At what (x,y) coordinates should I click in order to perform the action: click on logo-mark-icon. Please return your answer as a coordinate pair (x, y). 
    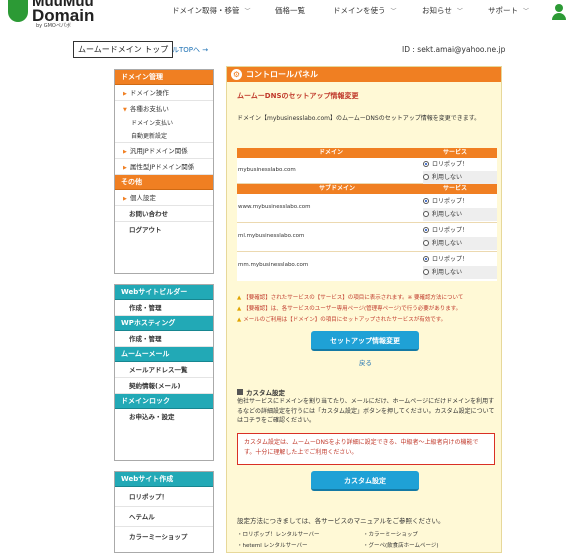
    Looking at the image, I should click on (18, 11).